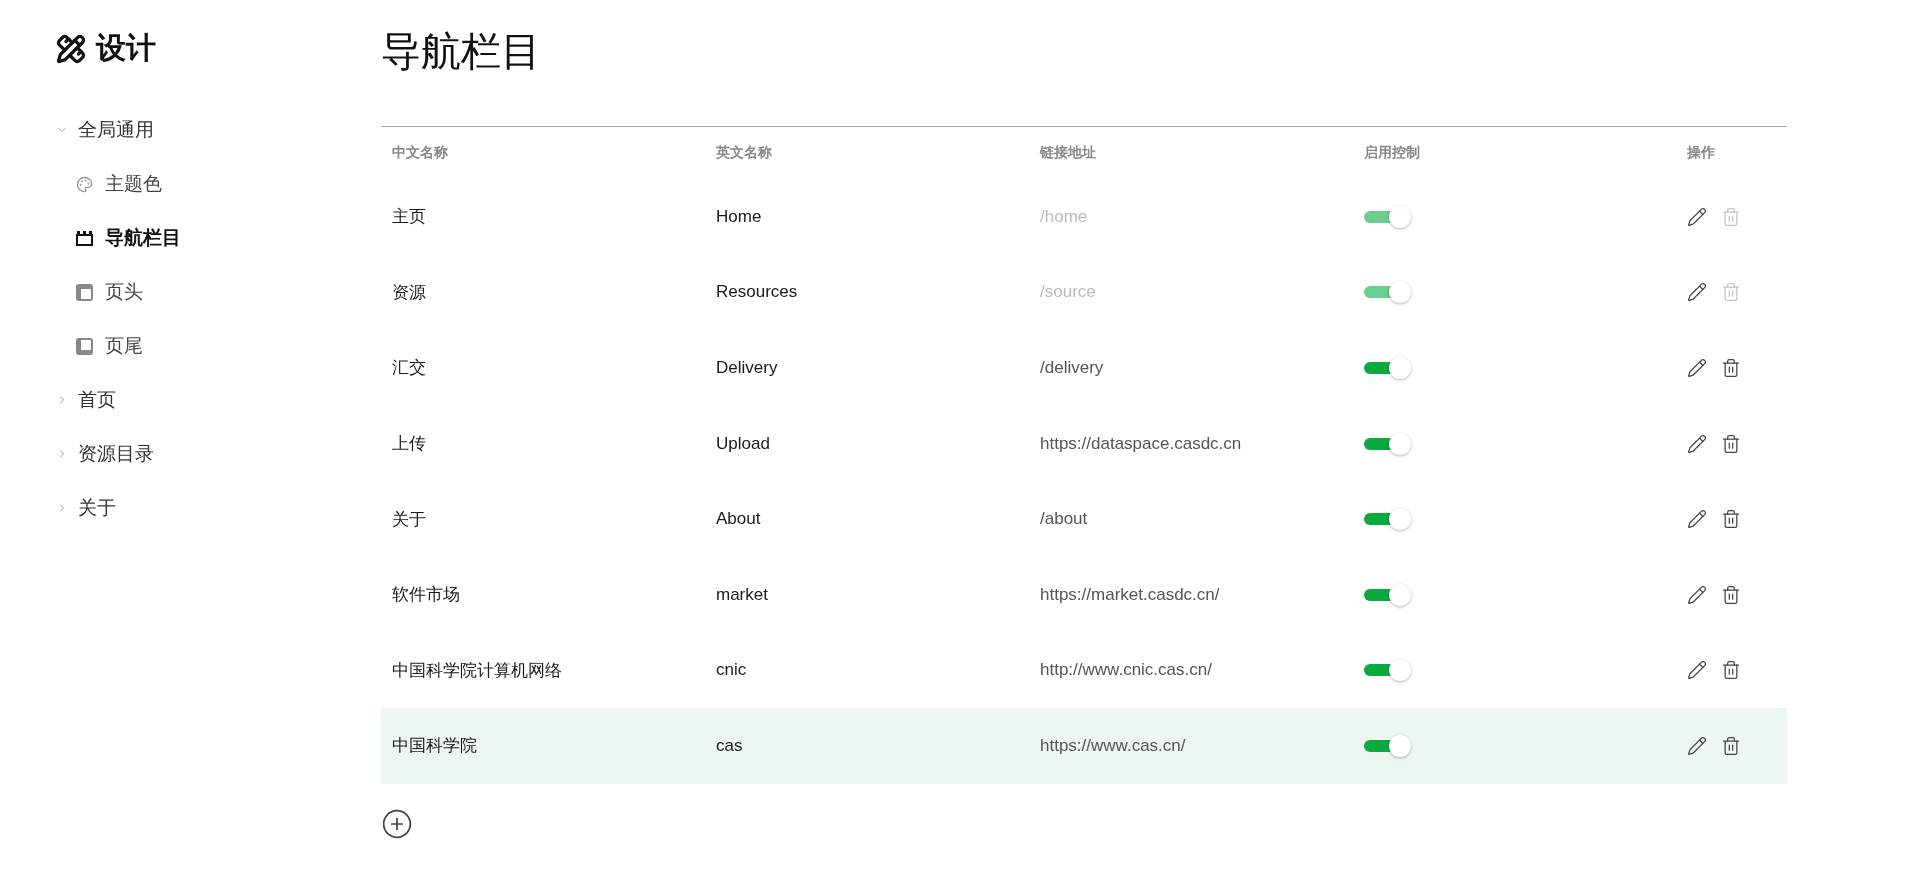 The width and height of the screenshot is (1920, 892). Describe the element at coordinates (1071, 368) in the screenshot. I see `link-cell-text: /delivery` at that location.